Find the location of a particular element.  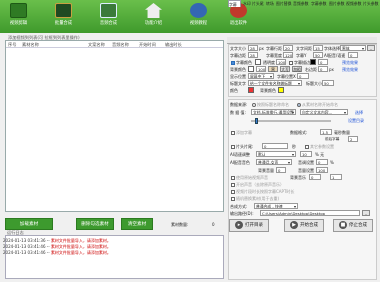

tab-watermark: 水印 is located at coordinates (247, 3).